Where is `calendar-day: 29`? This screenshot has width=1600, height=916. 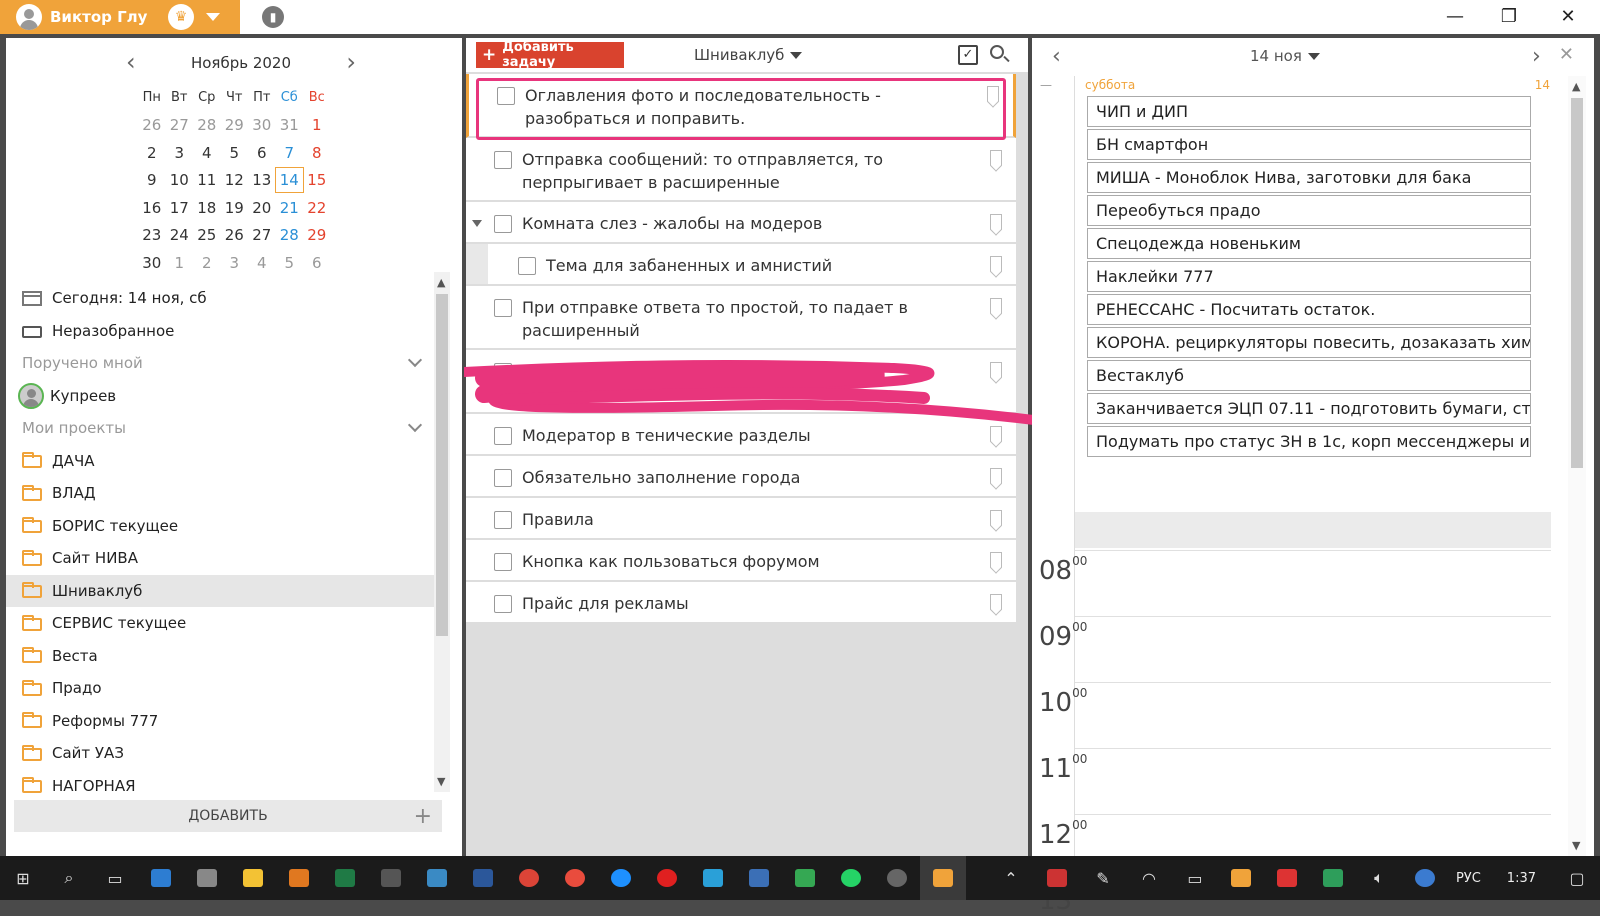
calendar-day: 29 is located at coordinates (317, 235).